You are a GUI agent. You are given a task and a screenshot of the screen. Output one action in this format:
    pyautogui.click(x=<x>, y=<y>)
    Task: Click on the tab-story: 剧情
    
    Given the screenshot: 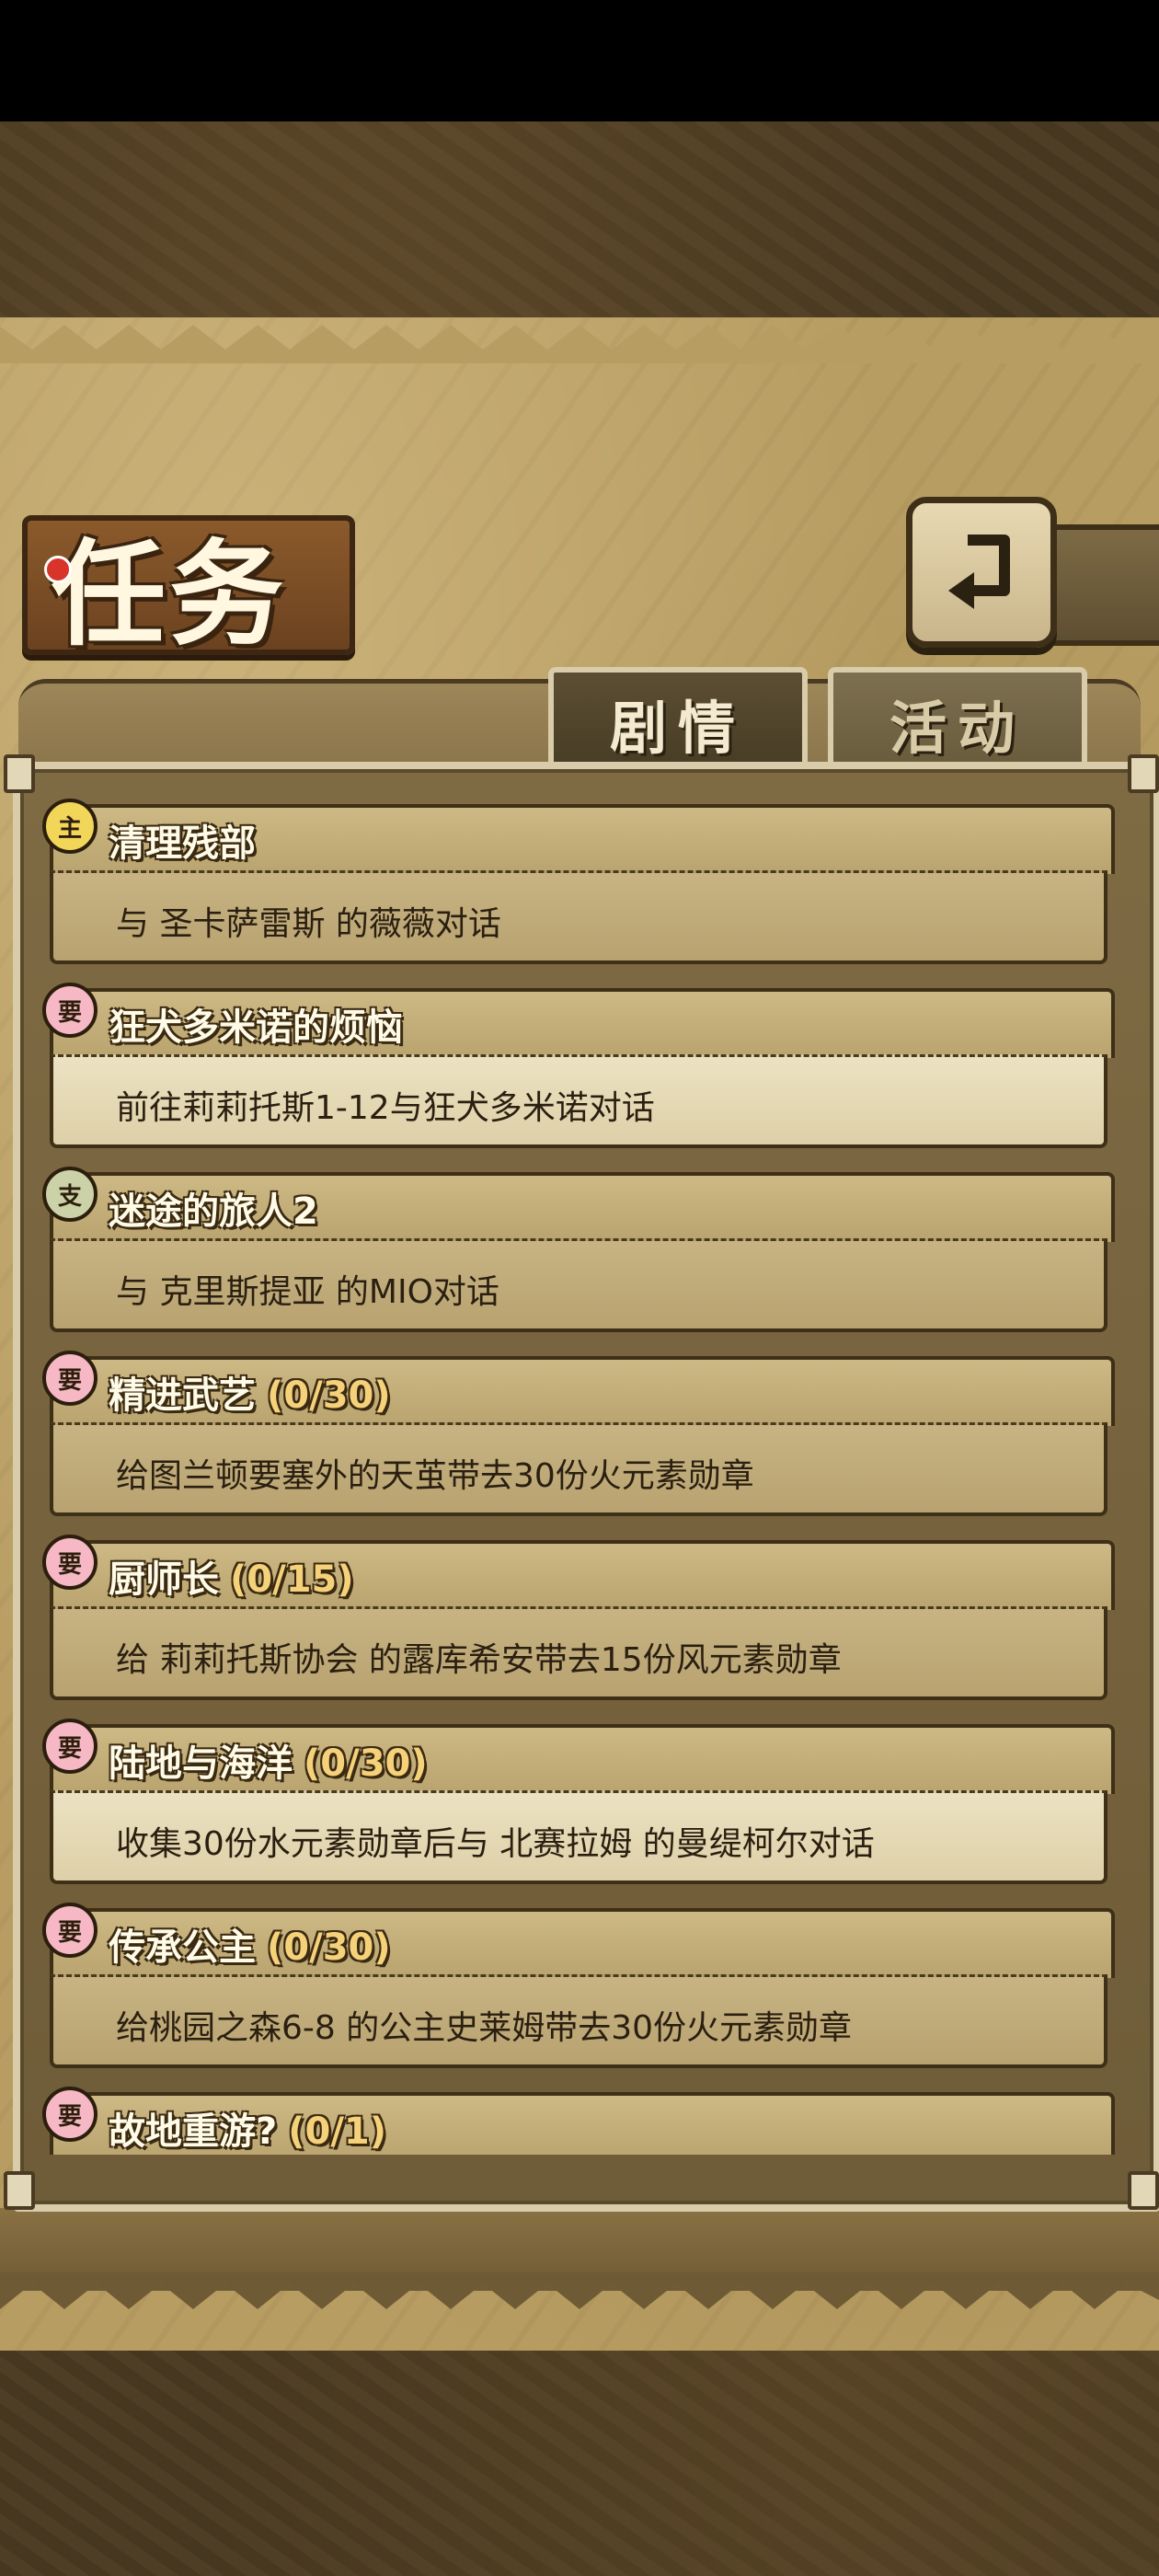 What is the action you would take?
    pyautogui.click(x=678, y=720)
    